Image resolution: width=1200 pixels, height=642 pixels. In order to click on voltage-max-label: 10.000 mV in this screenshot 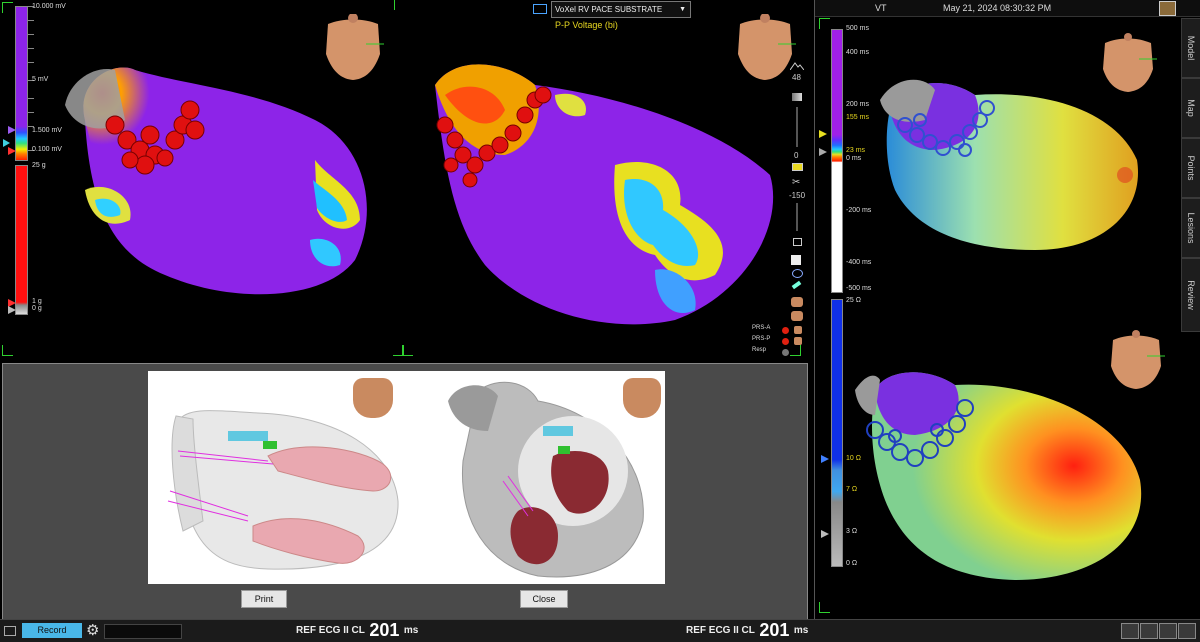, I will do `click(49, 6)`.